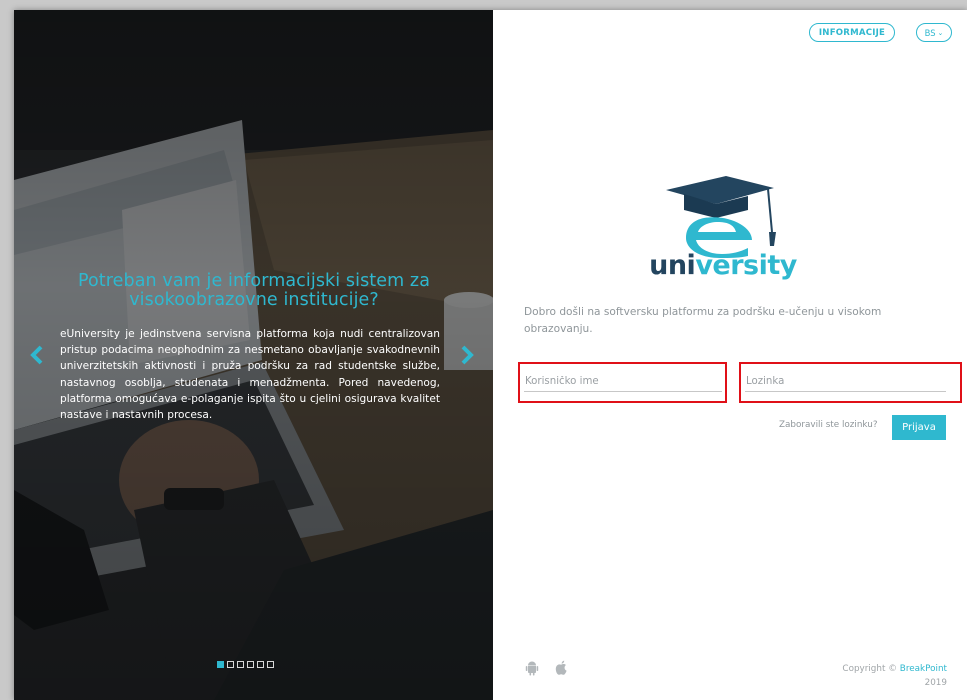 Image resolution: width=967 pixels, height=700 pixels. I want to click on login-button: Prijava, so click(919, 427).